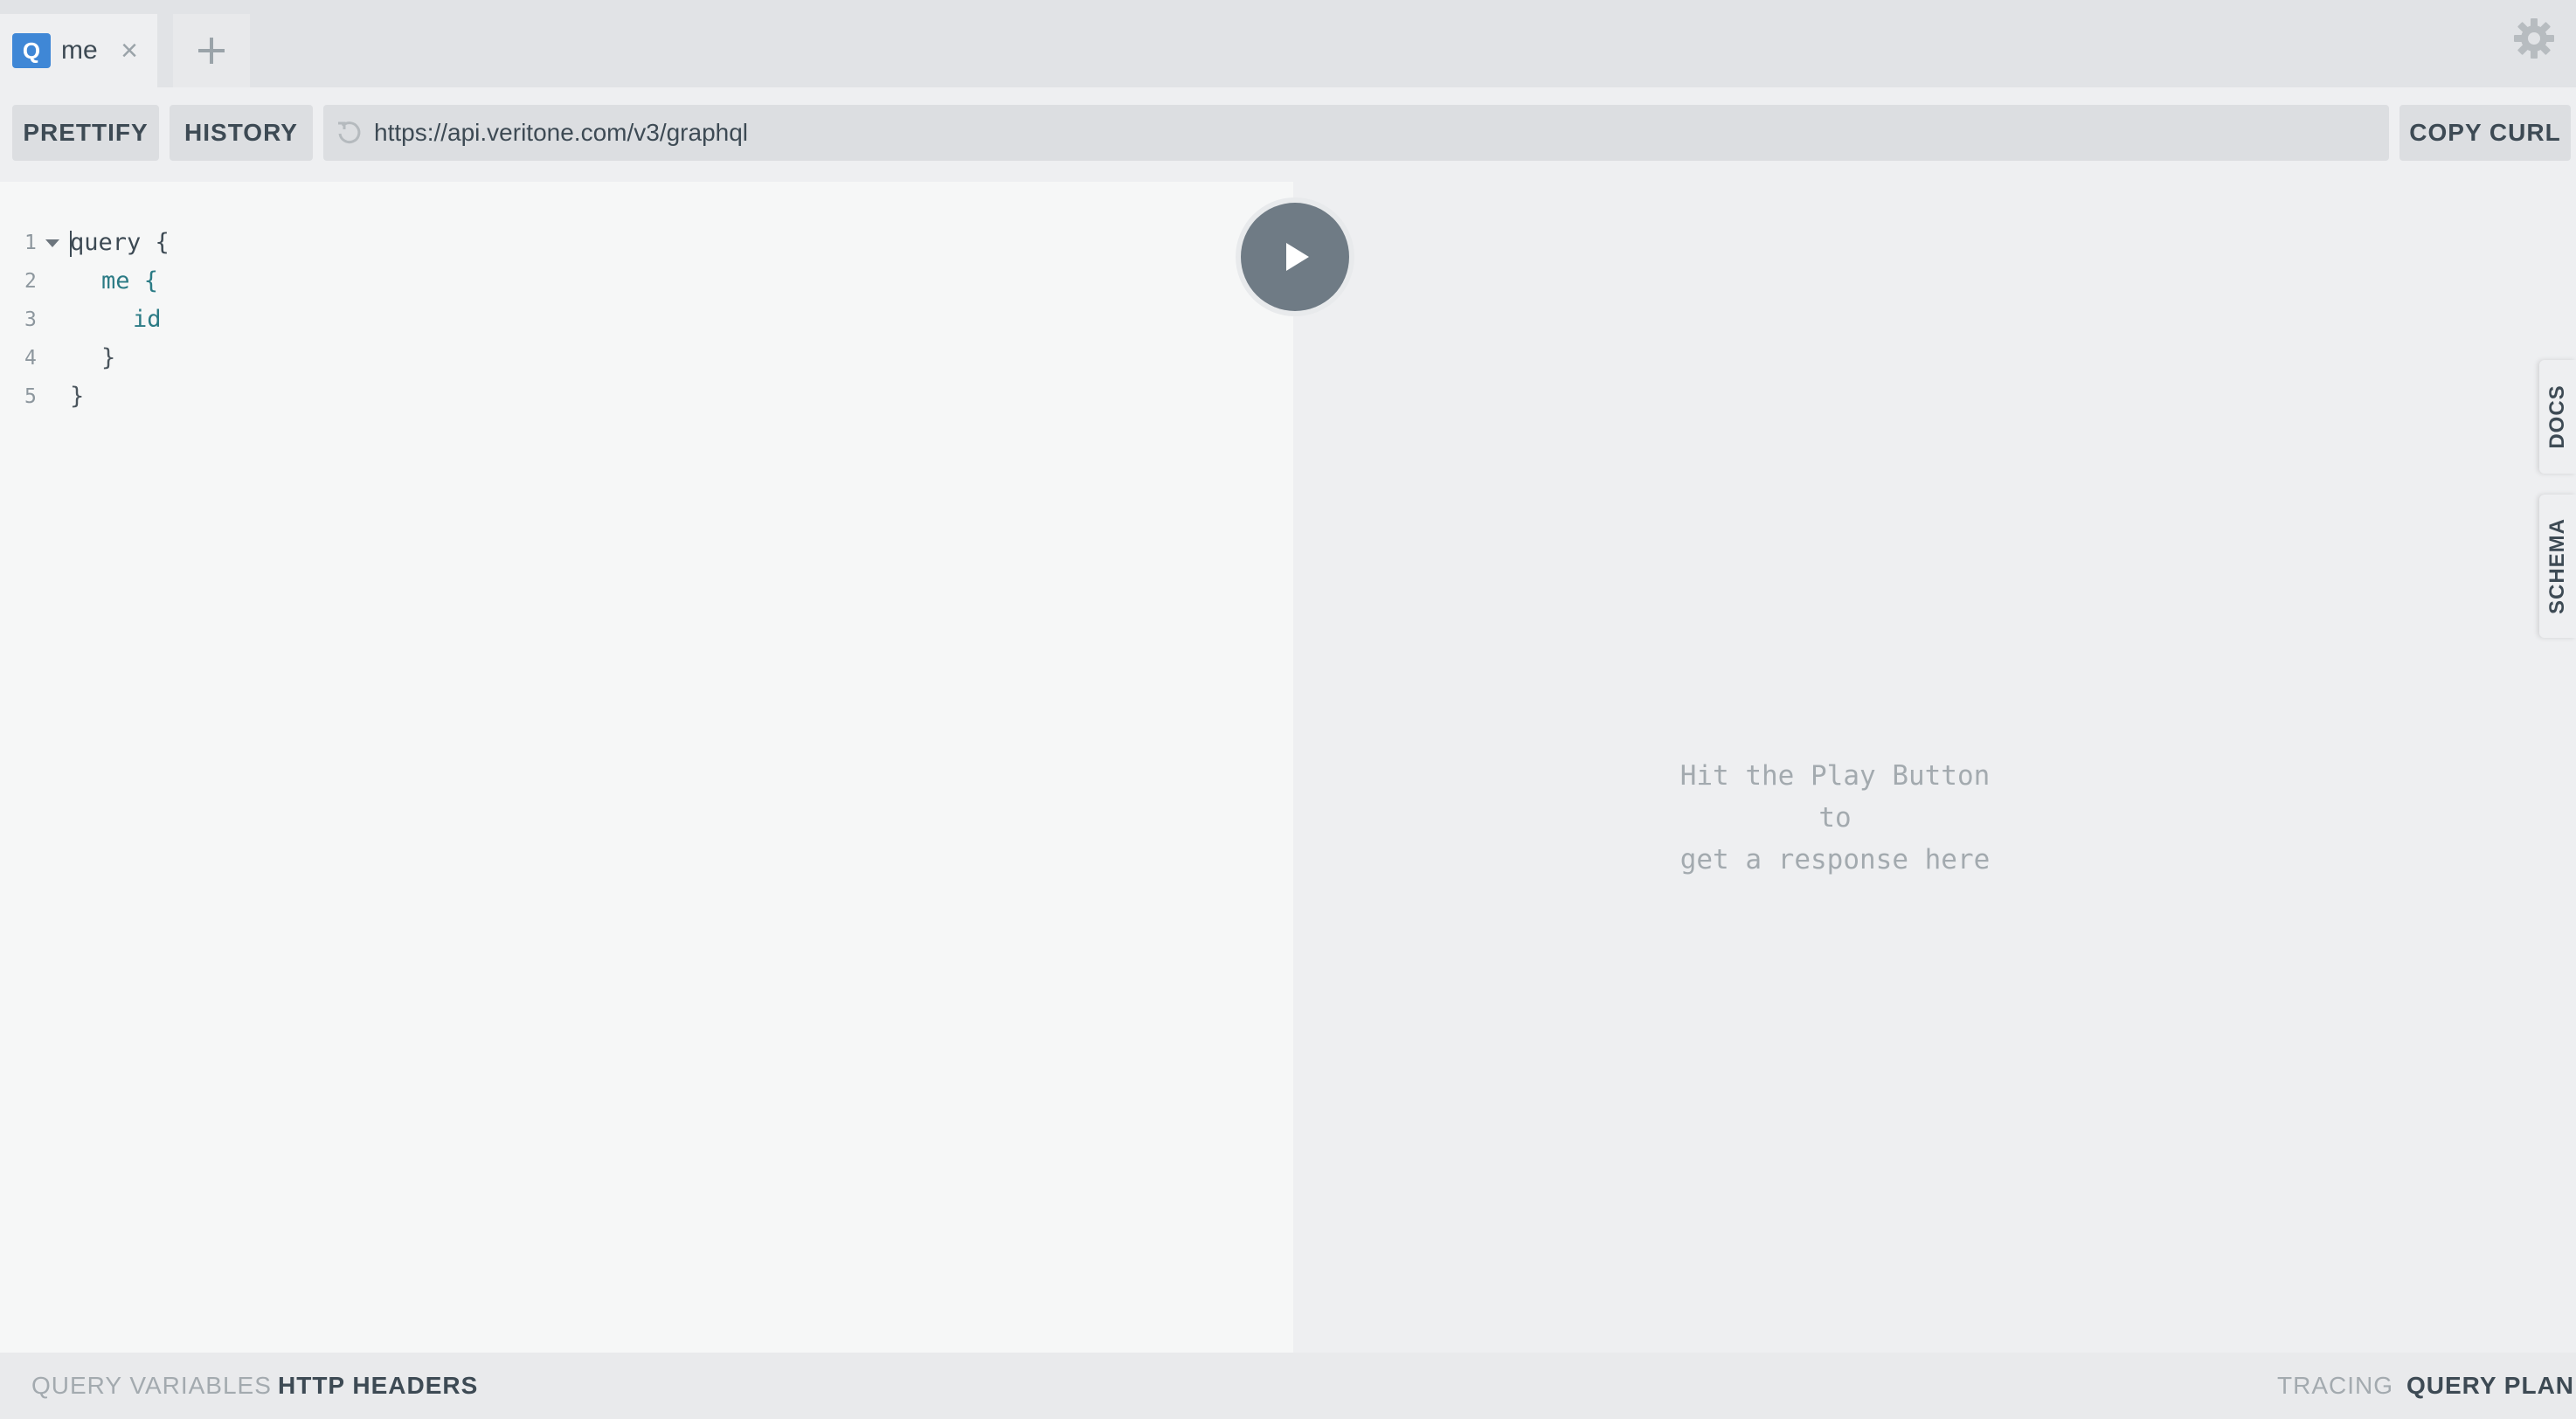  I want to click on endpoint-url-input, so click(1374, 133).